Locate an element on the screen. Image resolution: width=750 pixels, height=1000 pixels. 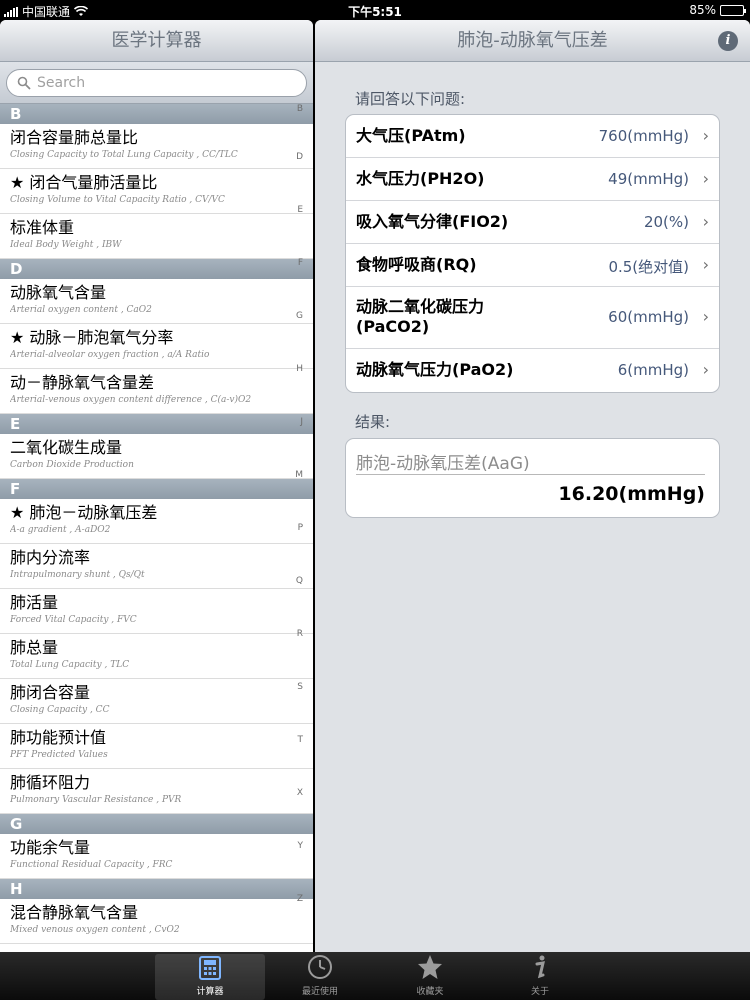
right-navbar: 肺泡-动脉氧气压差 i is located at coordinates (532, 41).